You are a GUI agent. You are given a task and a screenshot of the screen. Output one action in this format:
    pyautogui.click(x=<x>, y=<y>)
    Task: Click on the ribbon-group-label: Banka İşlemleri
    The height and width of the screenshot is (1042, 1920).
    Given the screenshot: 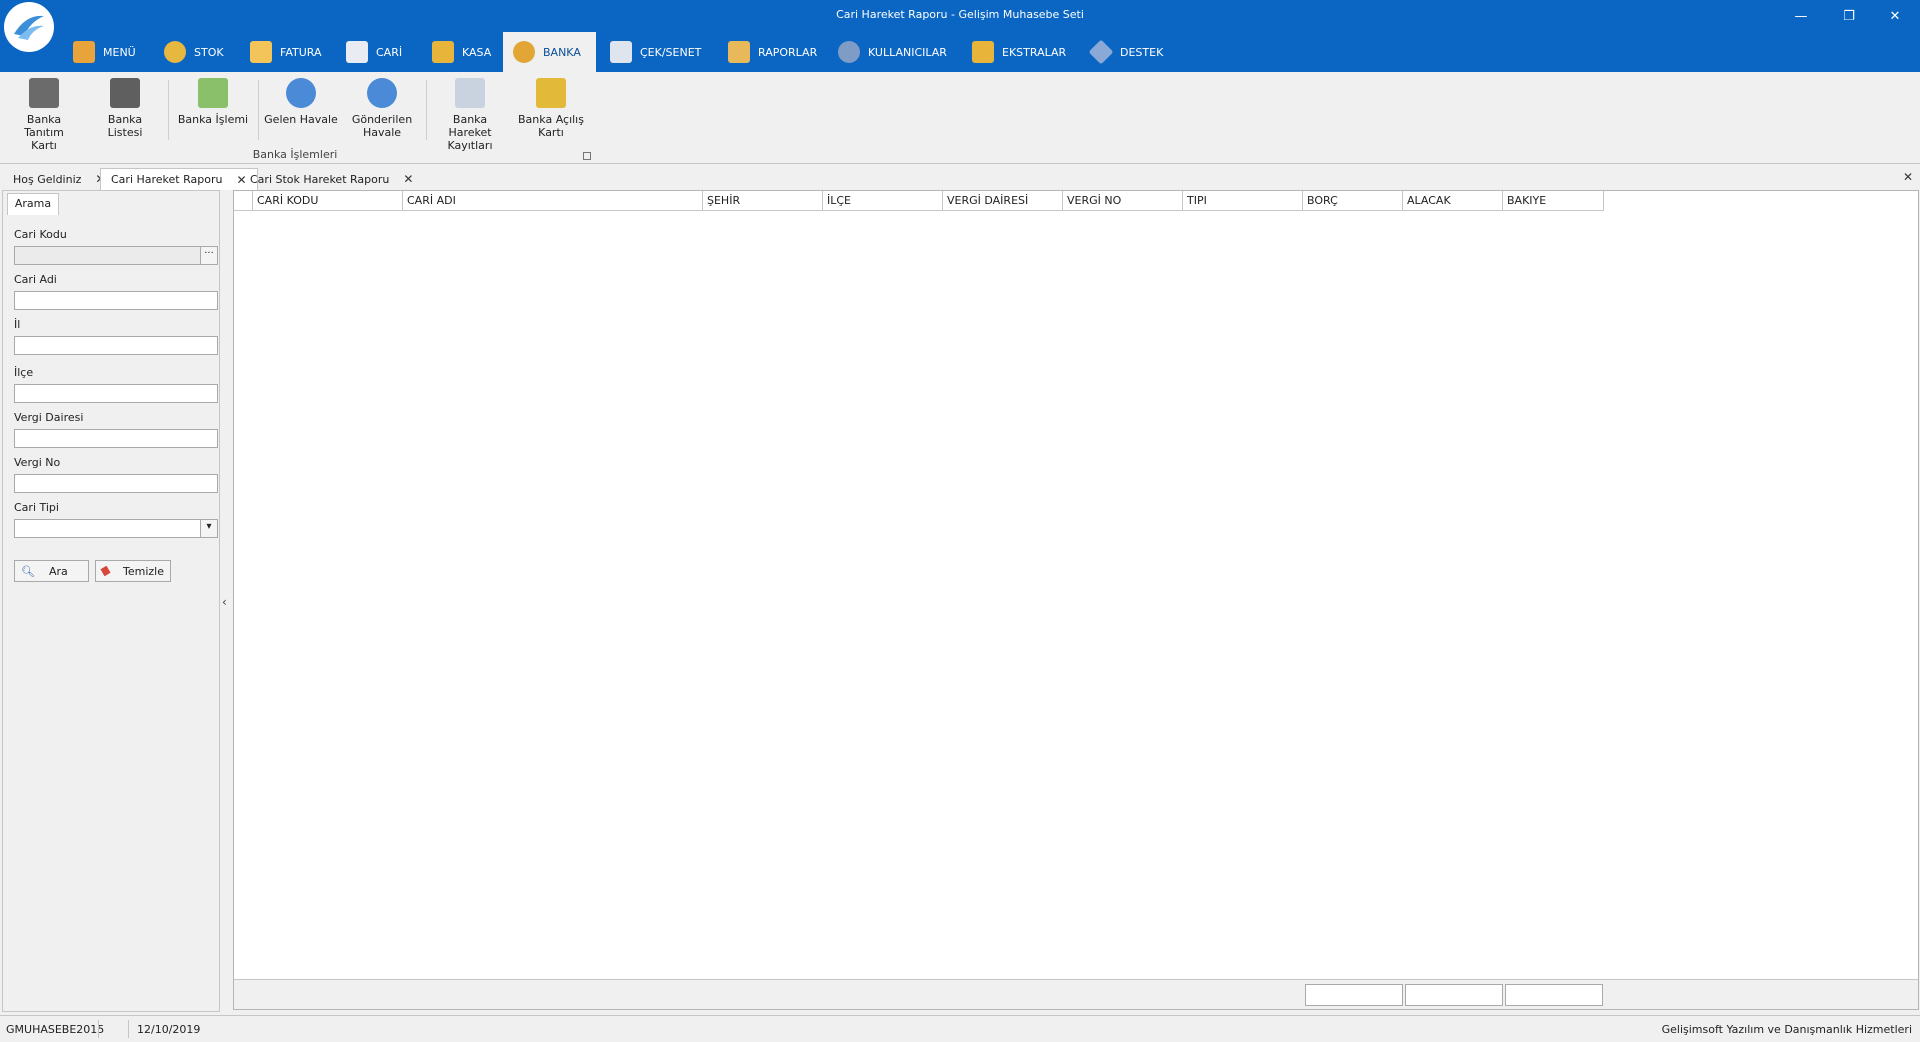 What is the action you would take?
    pyautogui.click(x=295, y=154)
    